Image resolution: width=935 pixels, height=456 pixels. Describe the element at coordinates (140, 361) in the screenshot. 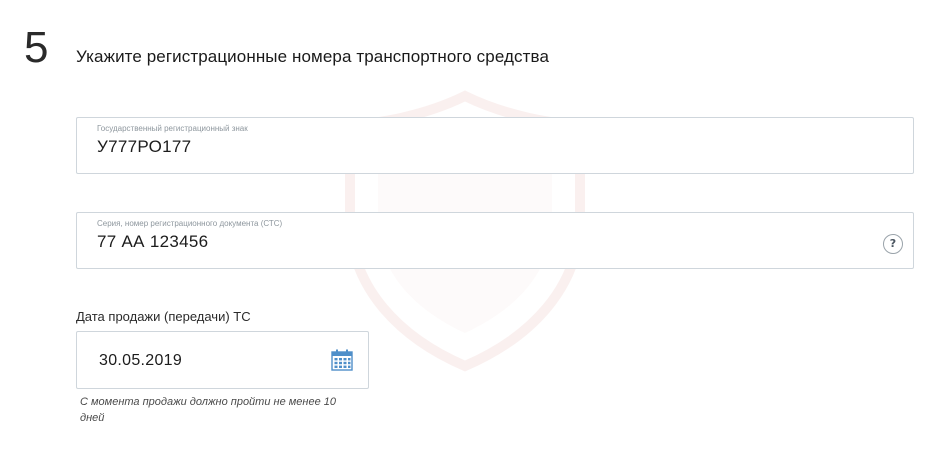

I see `sale-date-value: 30.05.2019` at that location.